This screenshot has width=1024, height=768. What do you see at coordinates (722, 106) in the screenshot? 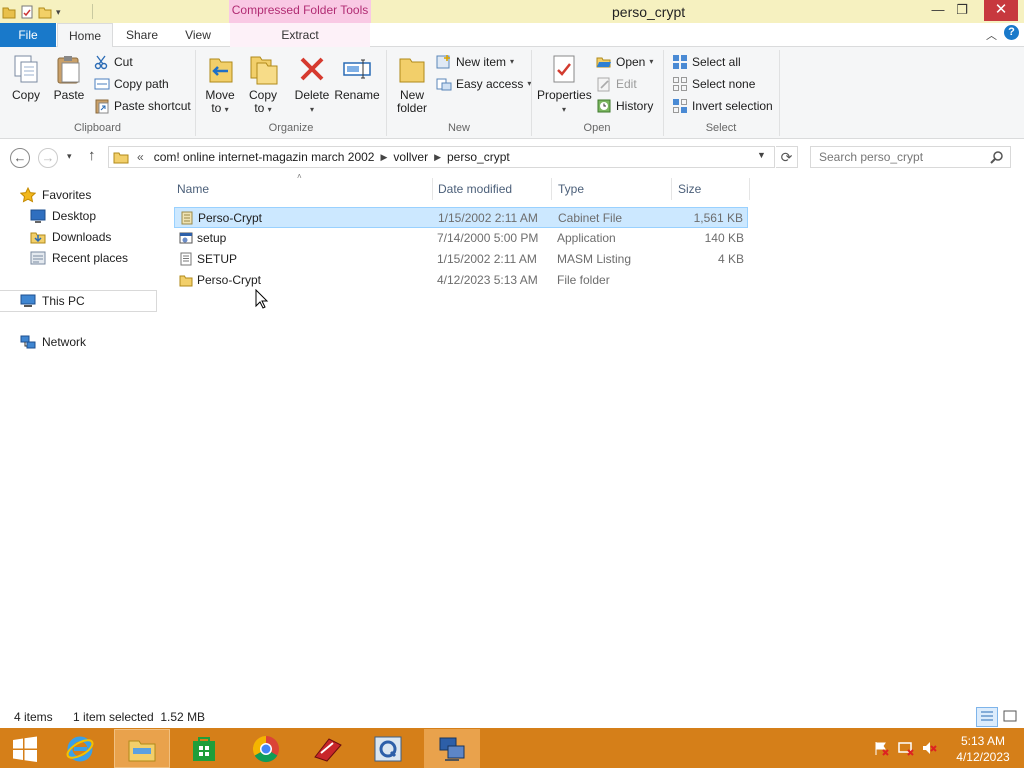
I see `invert-selection-button: Invert selection` at bounding box center [722, 106].